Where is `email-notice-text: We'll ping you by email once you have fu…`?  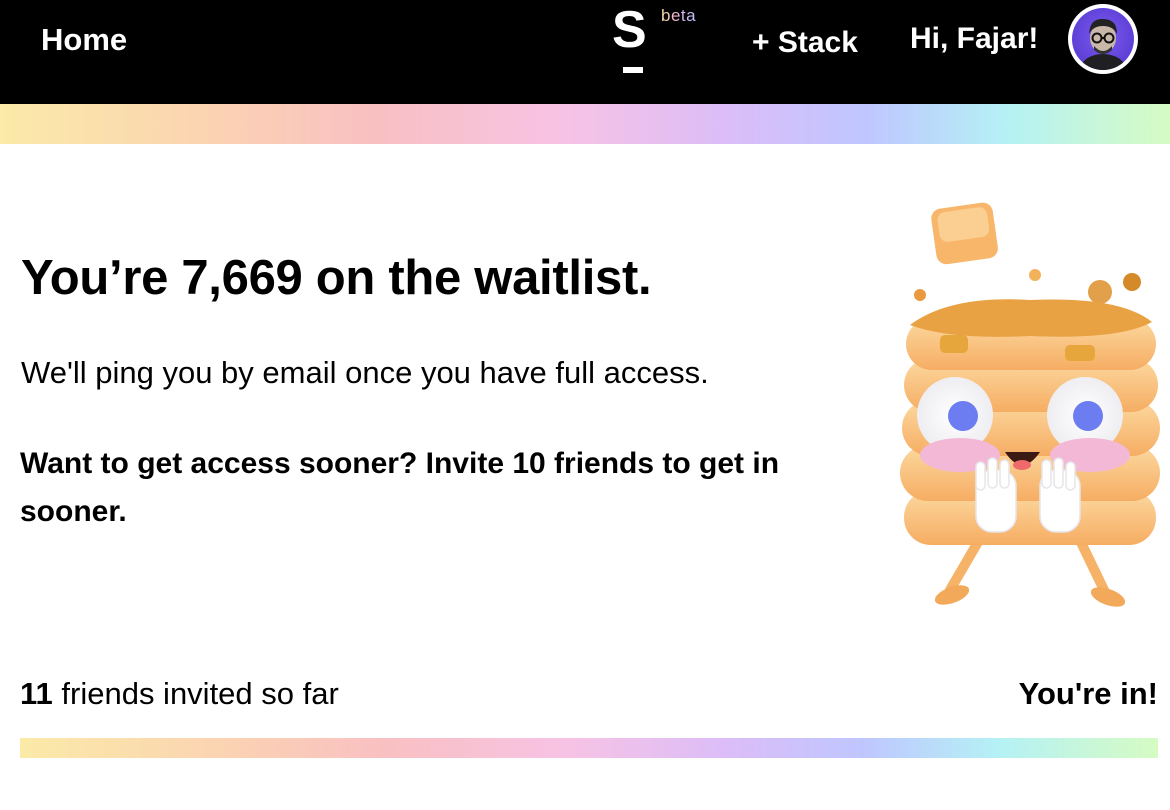 email-notice-text: We'll ping you by email once you have fu… is located at coordinates (365, 372).